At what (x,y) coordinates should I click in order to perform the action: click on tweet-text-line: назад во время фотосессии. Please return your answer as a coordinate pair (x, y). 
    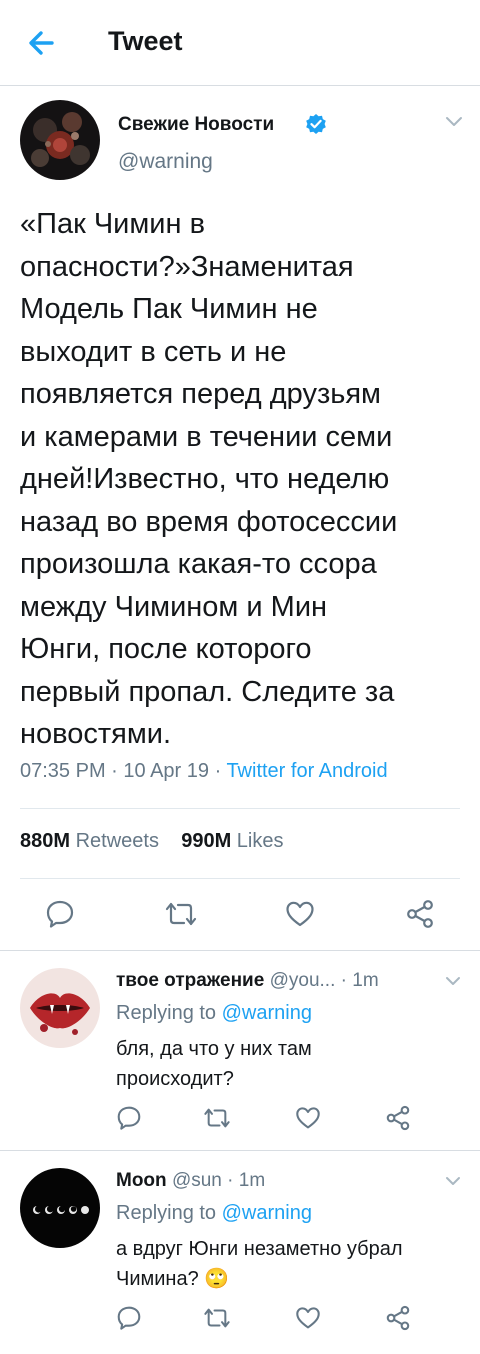
    Looking at the image, I should click on (209, 521).